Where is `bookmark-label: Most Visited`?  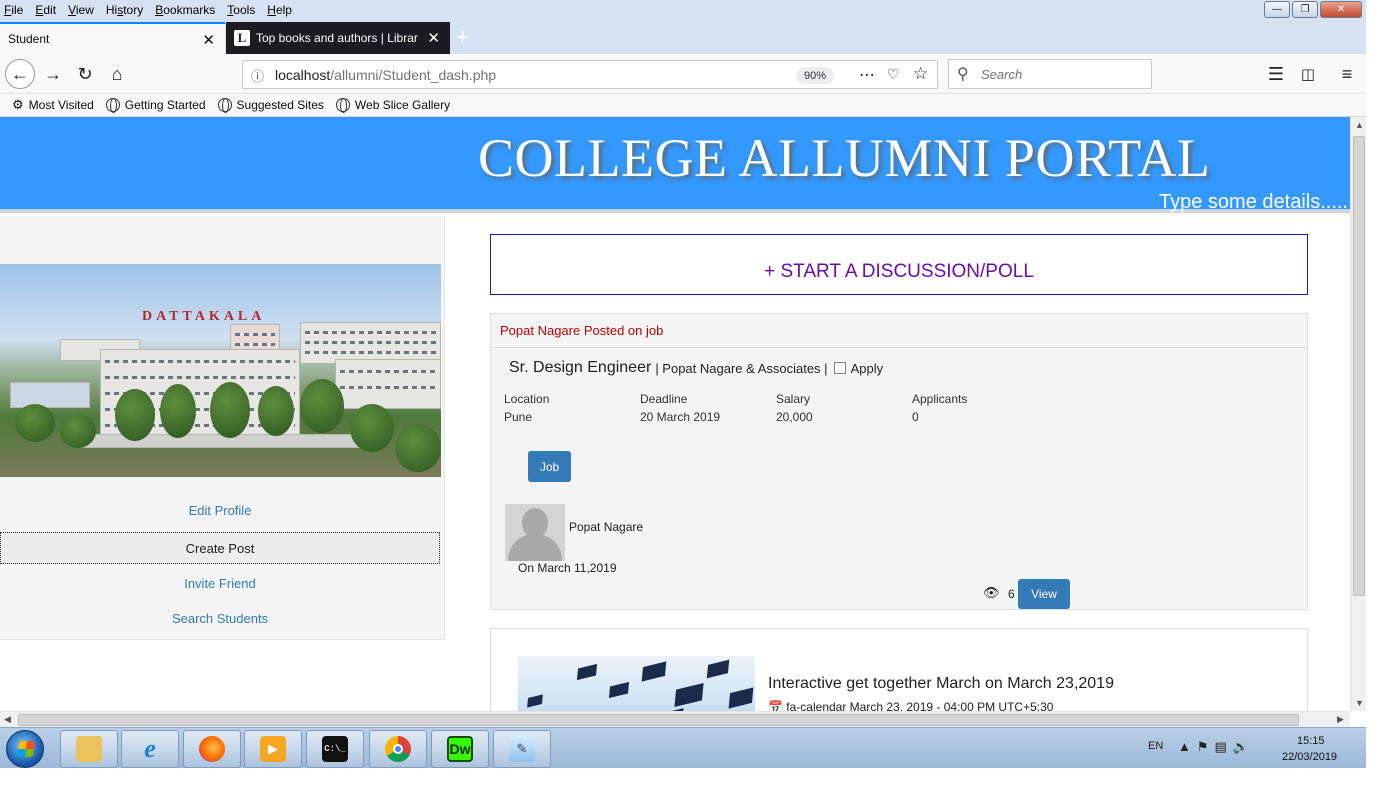
bookmark-label: Most Visited is located at coordinates (61, 105).